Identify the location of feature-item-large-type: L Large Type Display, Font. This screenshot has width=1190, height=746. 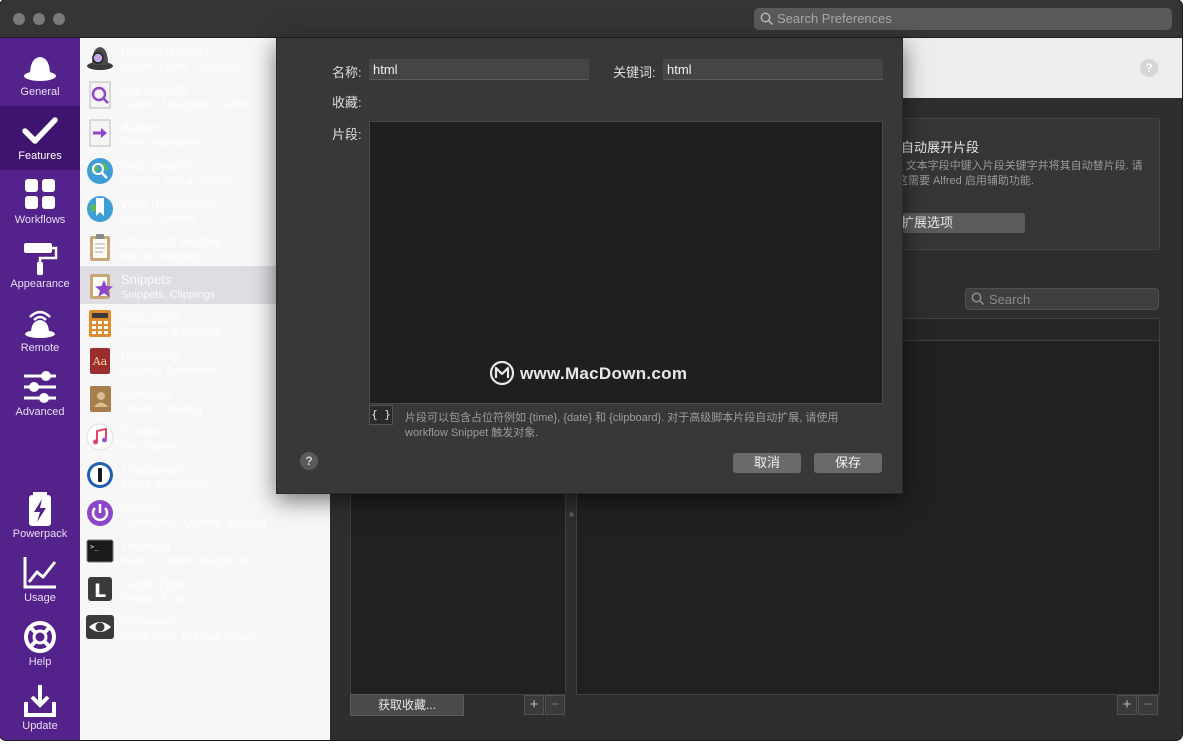
(205, 589).